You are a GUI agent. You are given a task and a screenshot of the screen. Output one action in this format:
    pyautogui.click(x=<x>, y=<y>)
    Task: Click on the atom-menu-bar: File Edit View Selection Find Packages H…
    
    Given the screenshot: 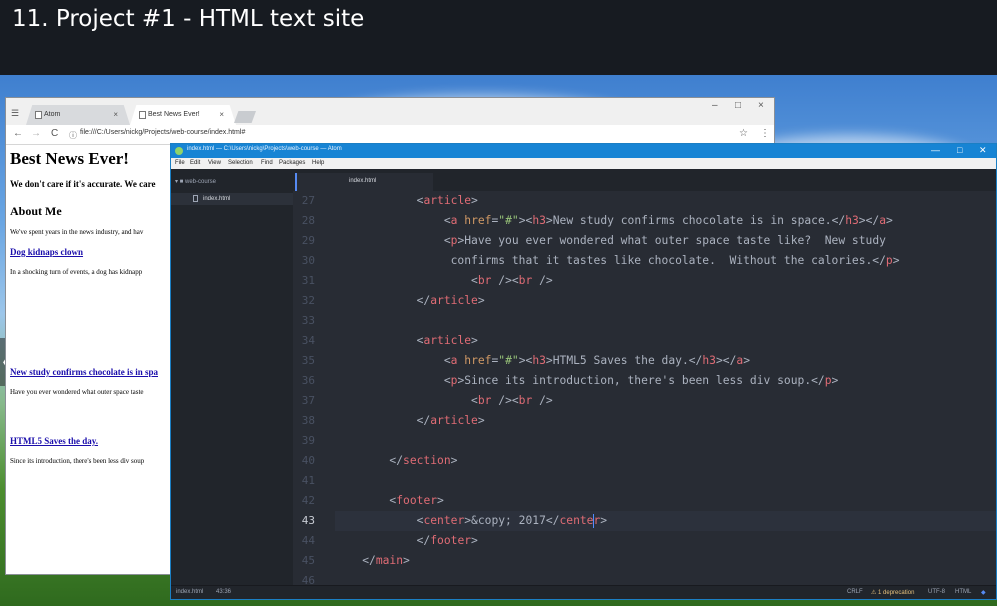 What is the action you would take?
    pyautogui.click(x=583, y=163)
    